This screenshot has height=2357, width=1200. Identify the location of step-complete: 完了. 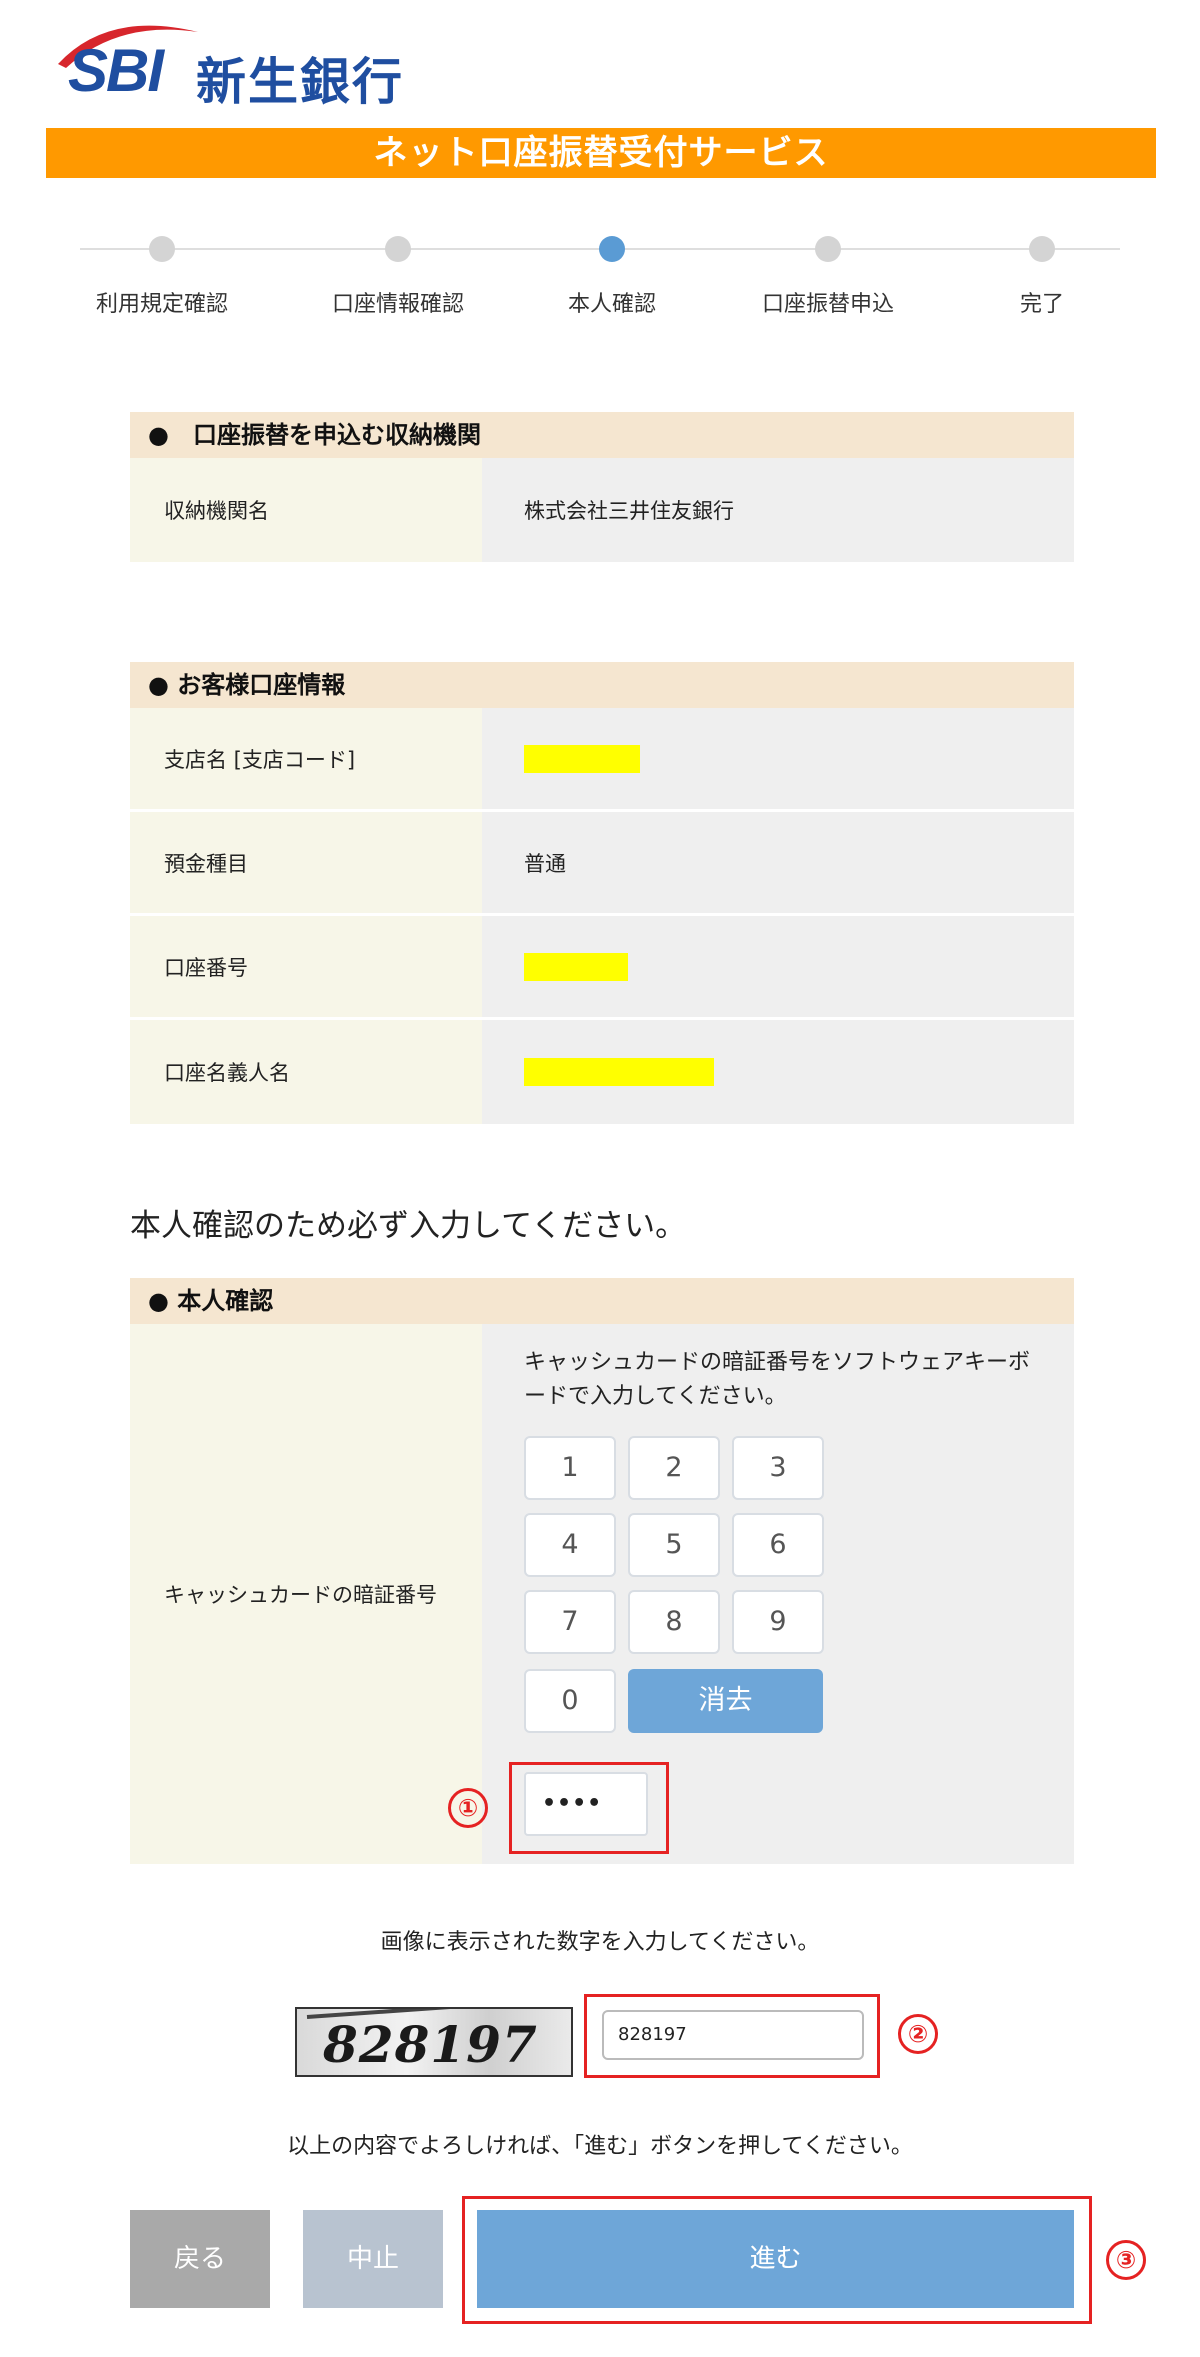
(1042, 274).